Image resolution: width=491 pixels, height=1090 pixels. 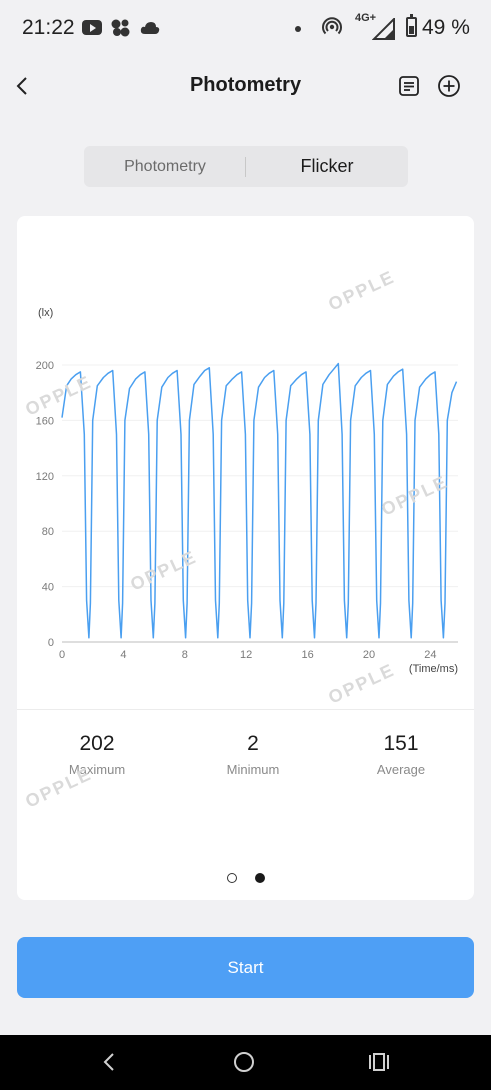 I want to click on tab-flicker: Flicker, so click(x=327, y=166).